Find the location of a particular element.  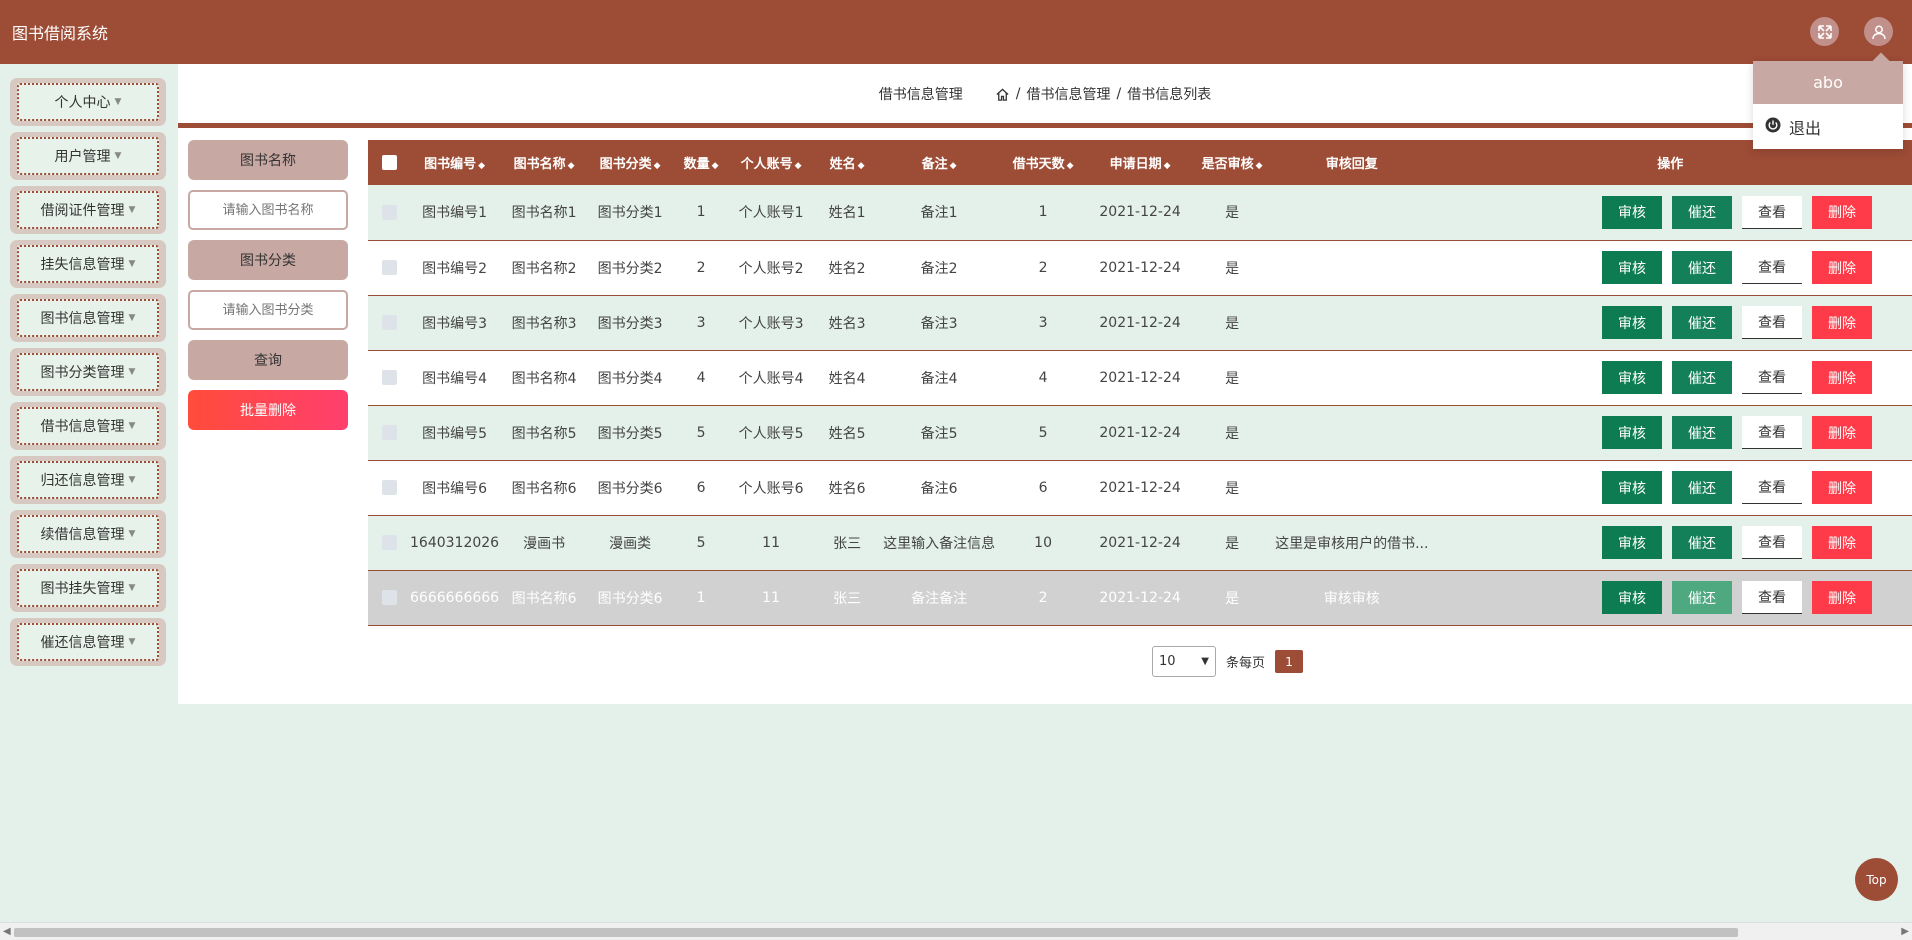

cell-account: 11 is located at coordinates (771, 542).